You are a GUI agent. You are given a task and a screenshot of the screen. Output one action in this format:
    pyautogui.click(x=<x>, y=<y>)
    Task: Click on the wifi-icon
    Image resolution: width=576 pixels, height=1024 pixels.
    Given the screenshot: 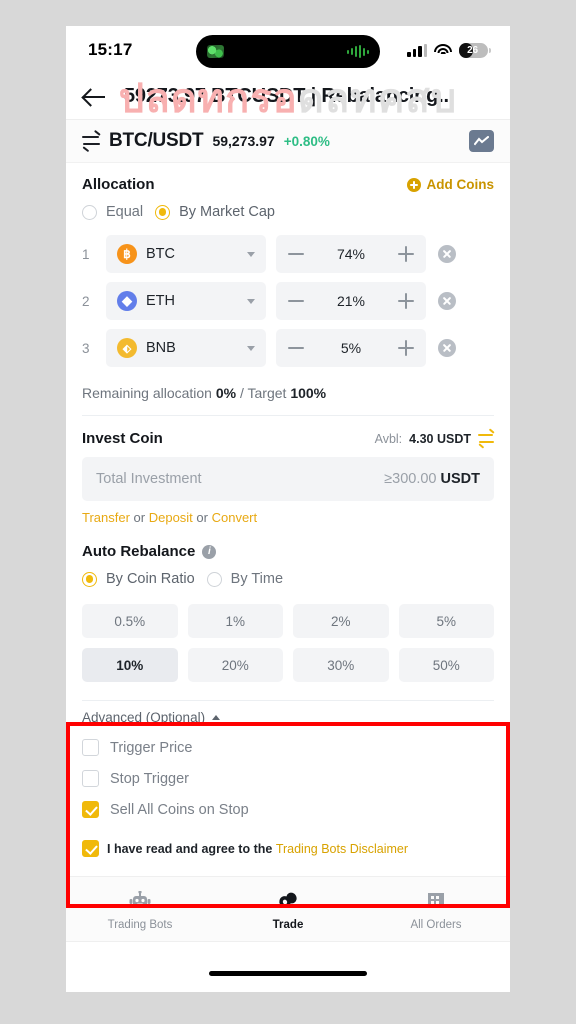 What is the action you would take?
    pyautogui.click(x=443, y=50)
    